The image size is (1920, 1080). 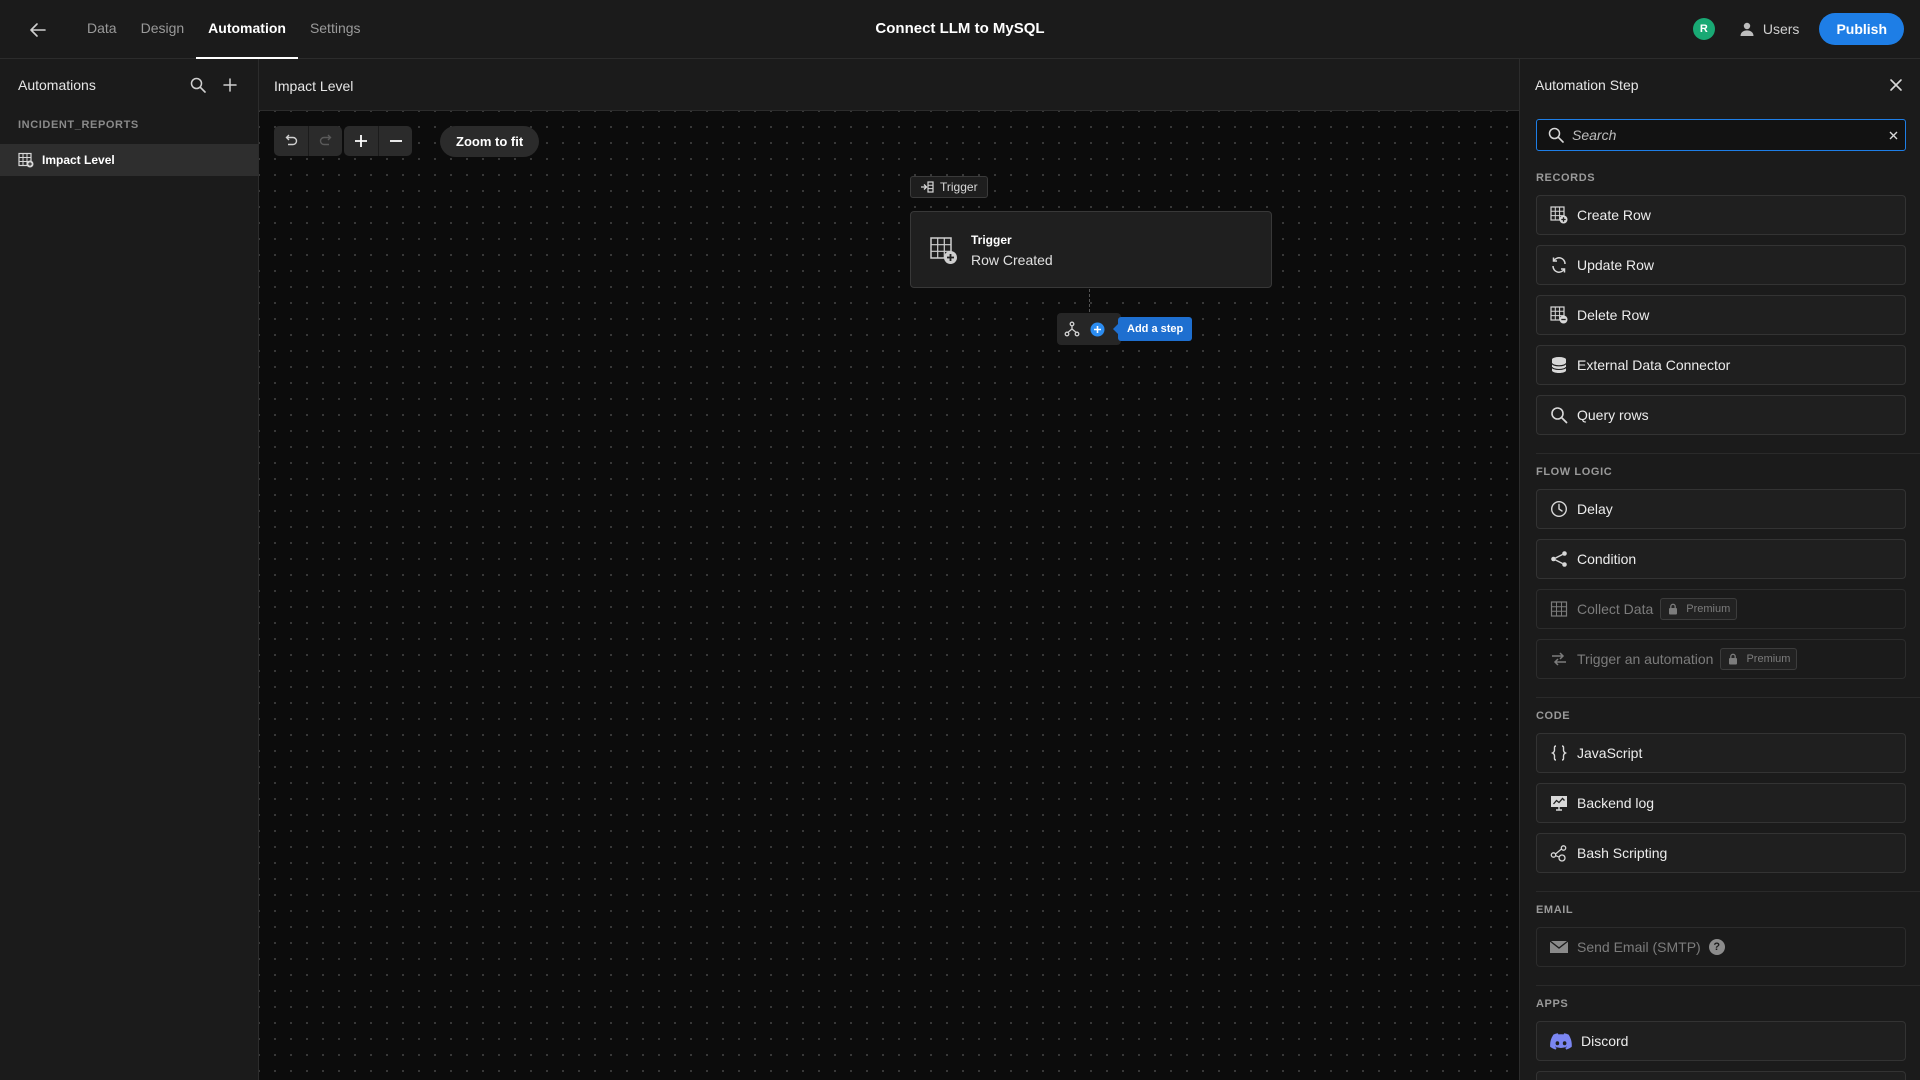 I want to click on tab-automation: Automation, so click(x=247, y=29).